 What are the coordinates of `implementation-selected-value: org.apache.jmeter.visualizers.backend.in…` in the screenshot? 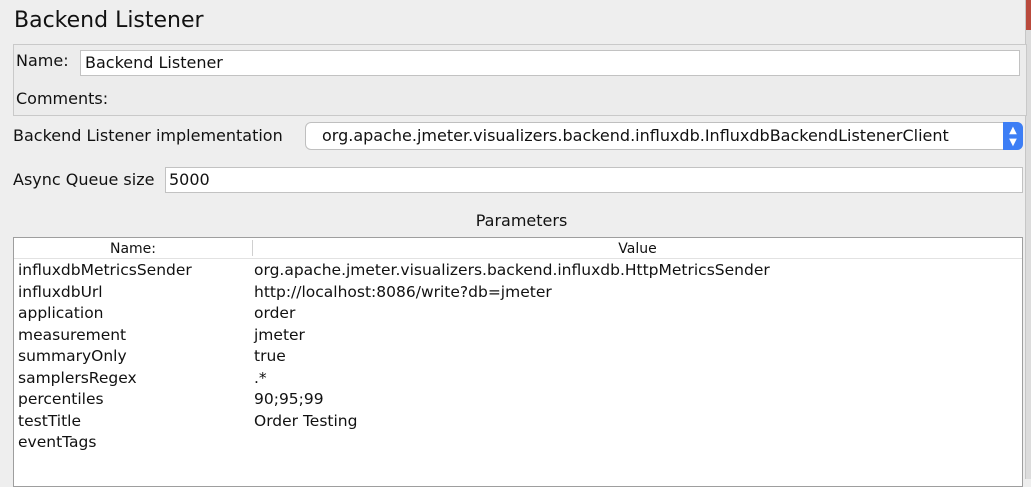 It's located at (635, 135).